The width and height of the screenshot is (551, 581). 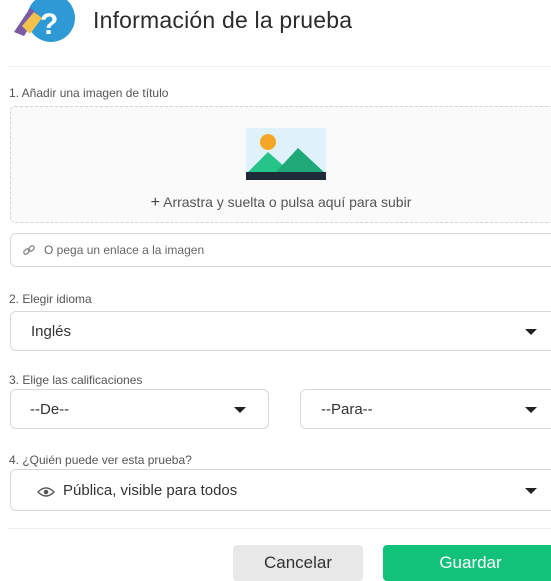 What do you see at coordinates (46, 492) in the screenshot?
I see `eye-icon` at bounding box center [46, 492].